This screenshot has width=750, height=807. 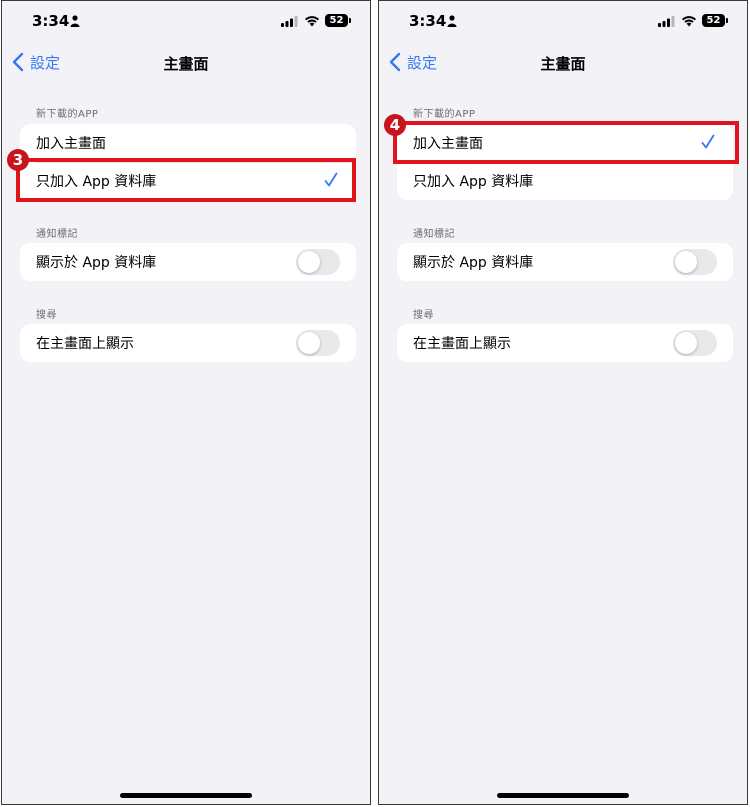 I want to click on step-badge: 4, so click(x=395, y=125).